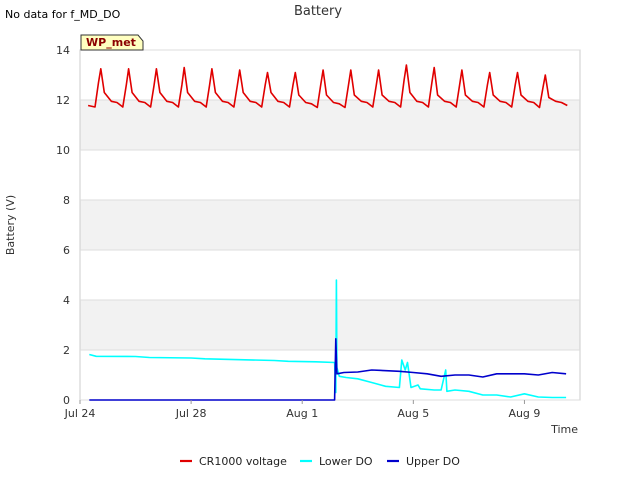 The width and height of the screenshot is (640, 480). Describe the element at coordinates (346, 461) in the screenshot. I see `legend-label: Lower DO` at that location.